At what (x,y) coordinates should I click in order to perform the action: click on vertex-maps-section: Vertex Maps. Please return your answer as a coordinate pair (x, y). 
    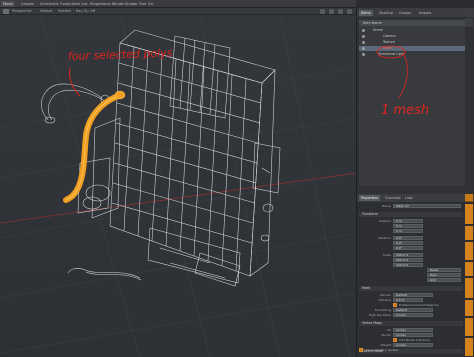
    Looking at the image, I should click on (411, 323).